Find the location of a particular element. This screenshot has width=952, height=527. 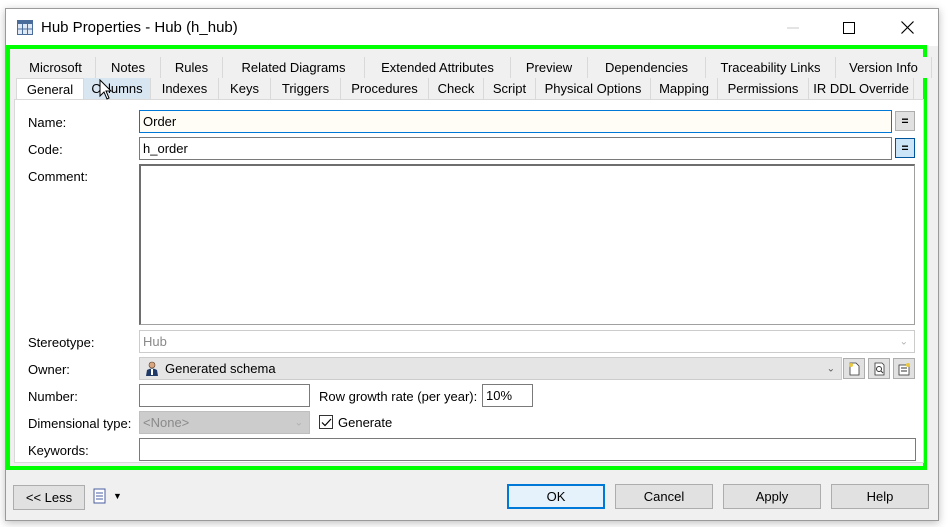

tab-columns: Columns is located at coordinates (117, 88).